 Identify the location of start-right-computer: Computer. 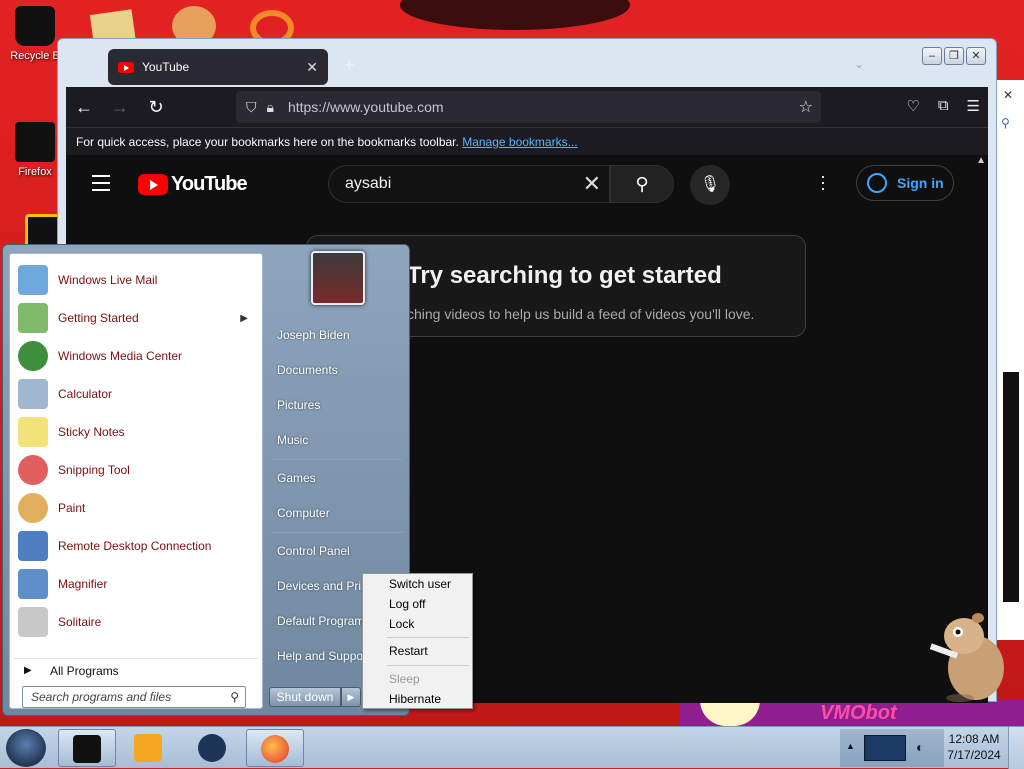
(338, 513).